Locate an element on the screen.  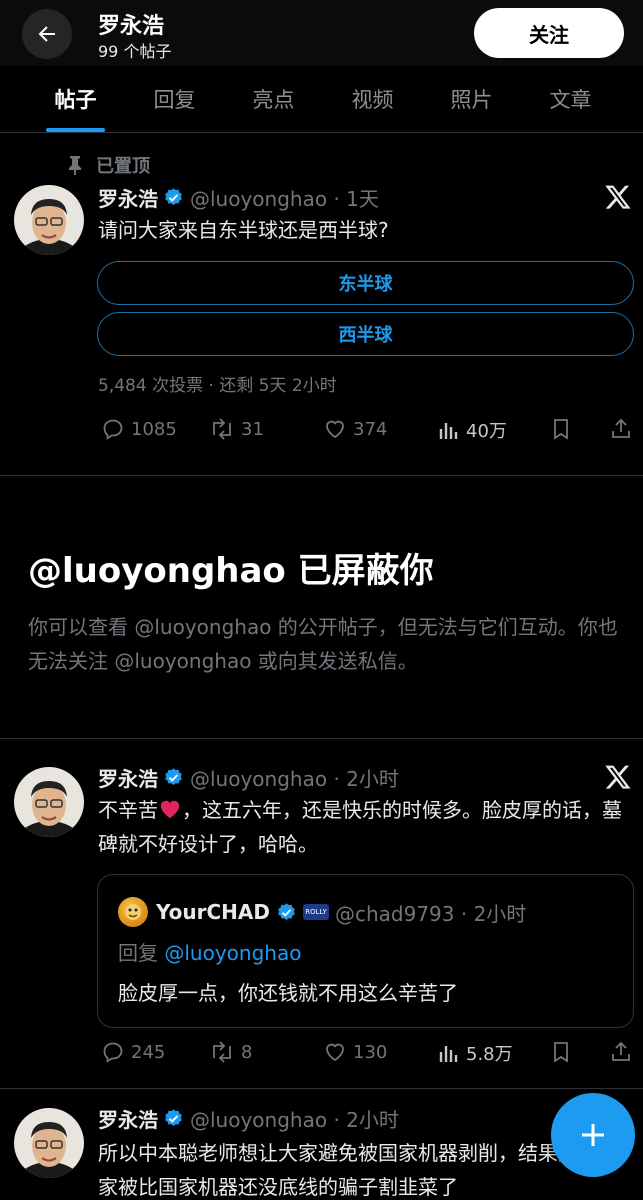
poll-option-east: 东半球 is located at coordinates (365, 283).